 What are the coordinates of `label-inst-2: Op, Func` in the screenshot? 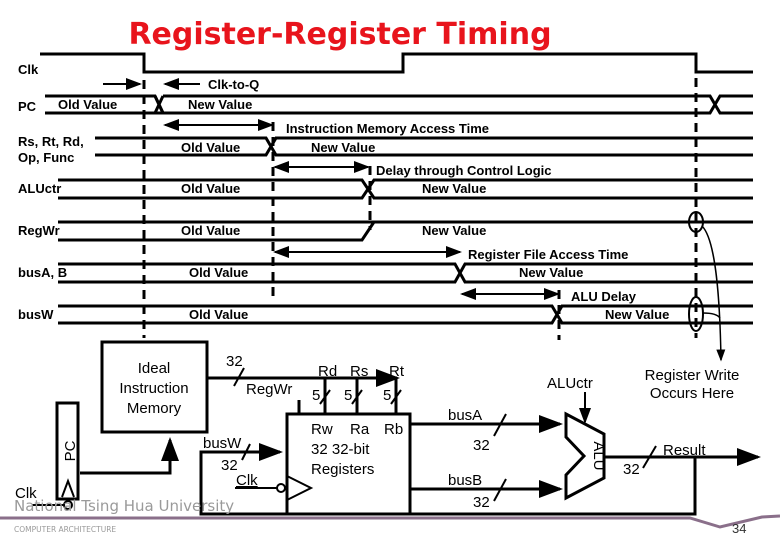 It's located at (46, 157).